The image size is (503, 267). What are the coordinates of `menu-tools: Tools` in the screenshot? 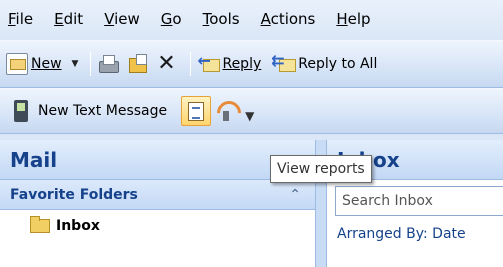 It's located at (221, 19).